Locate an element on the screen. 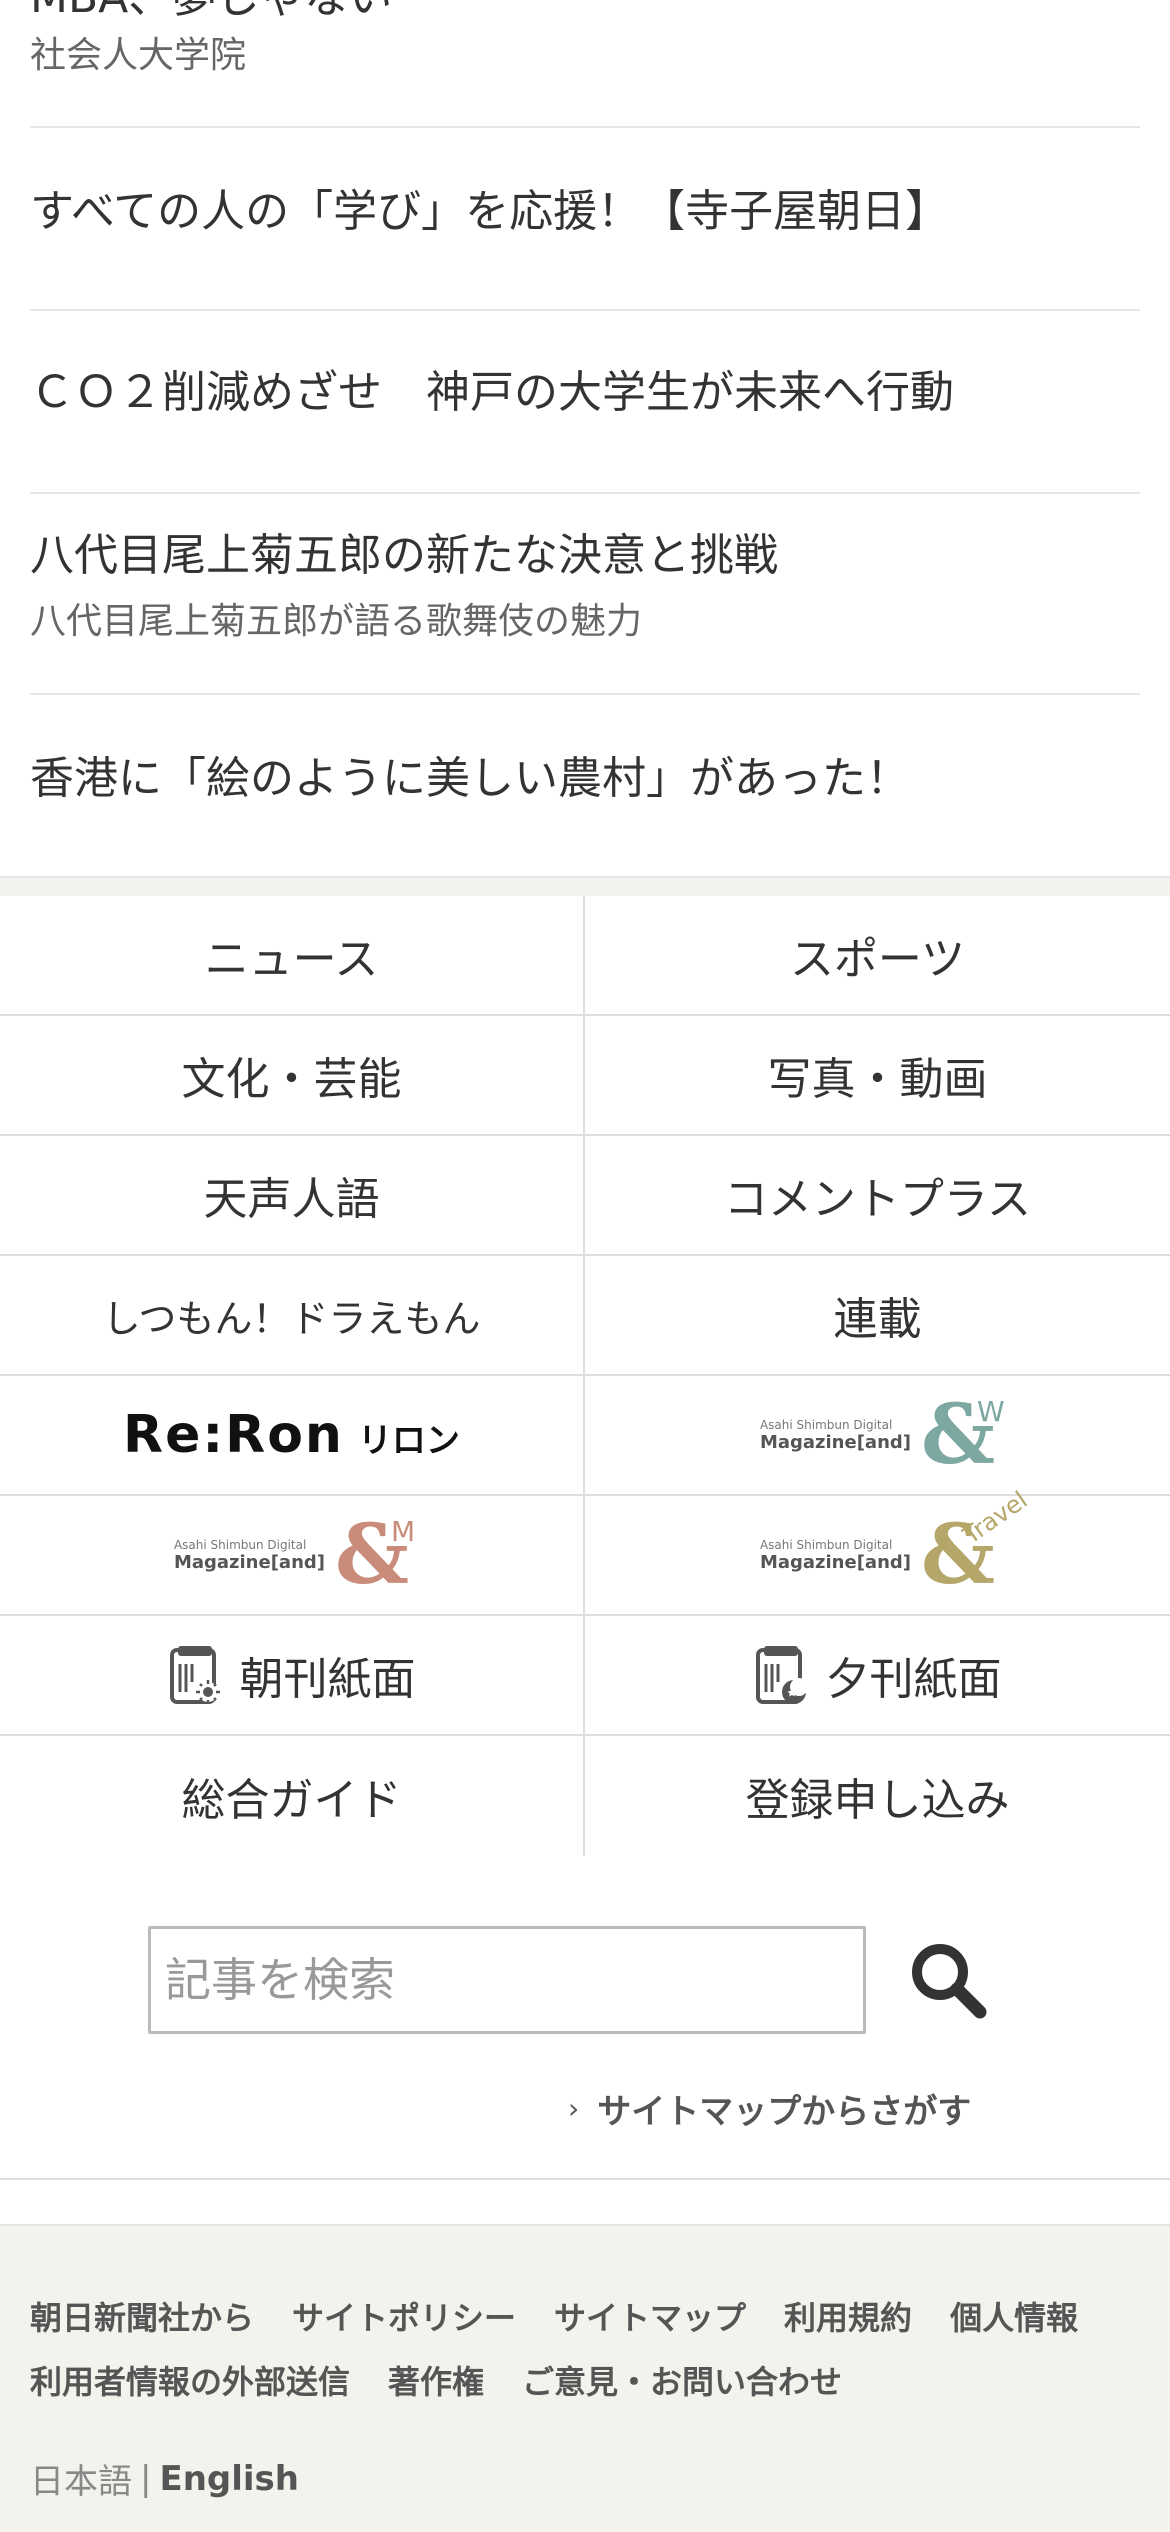  section-divider is located at coordinates (585, 886).